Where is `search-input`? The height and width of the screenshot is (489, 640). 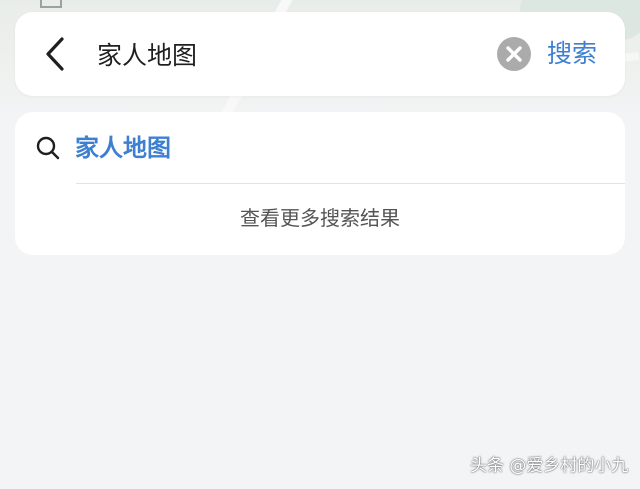 search-input is located at coordinates (287, 54).